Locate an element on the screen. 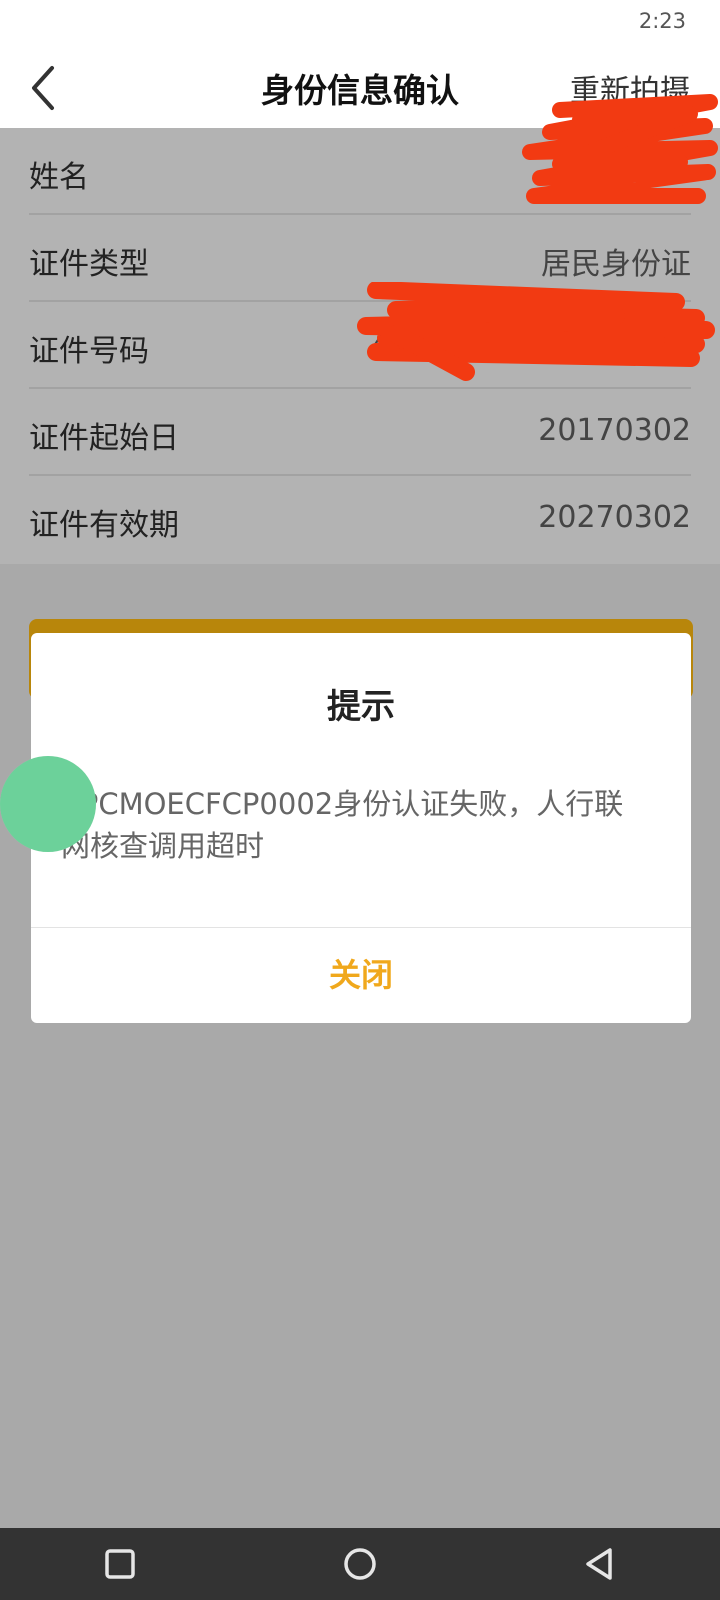 The height and width of the screenshot is (1600, 720). status-time: 2:23 is located at coordinates (662, 21).